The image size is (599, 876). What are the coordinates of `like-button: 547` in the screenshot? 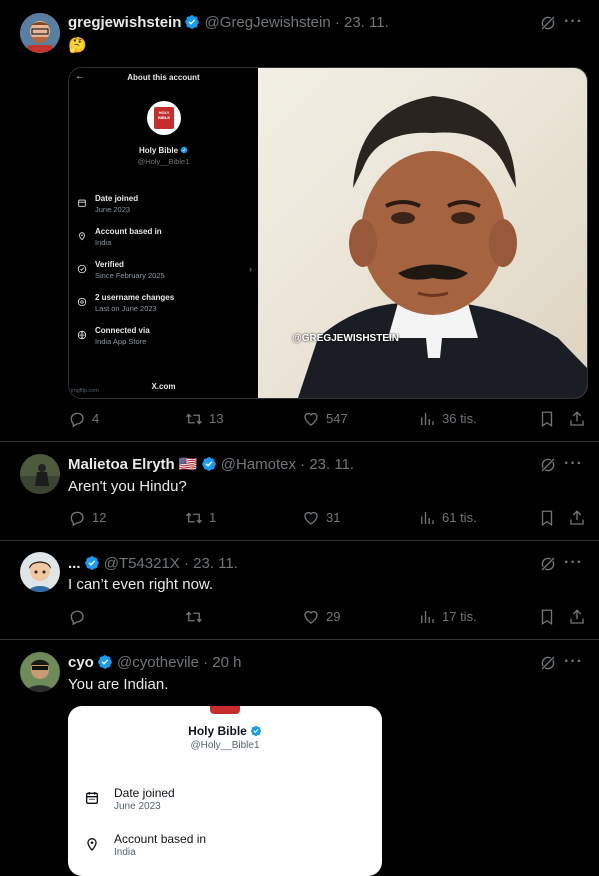 It's located at (325, 419).